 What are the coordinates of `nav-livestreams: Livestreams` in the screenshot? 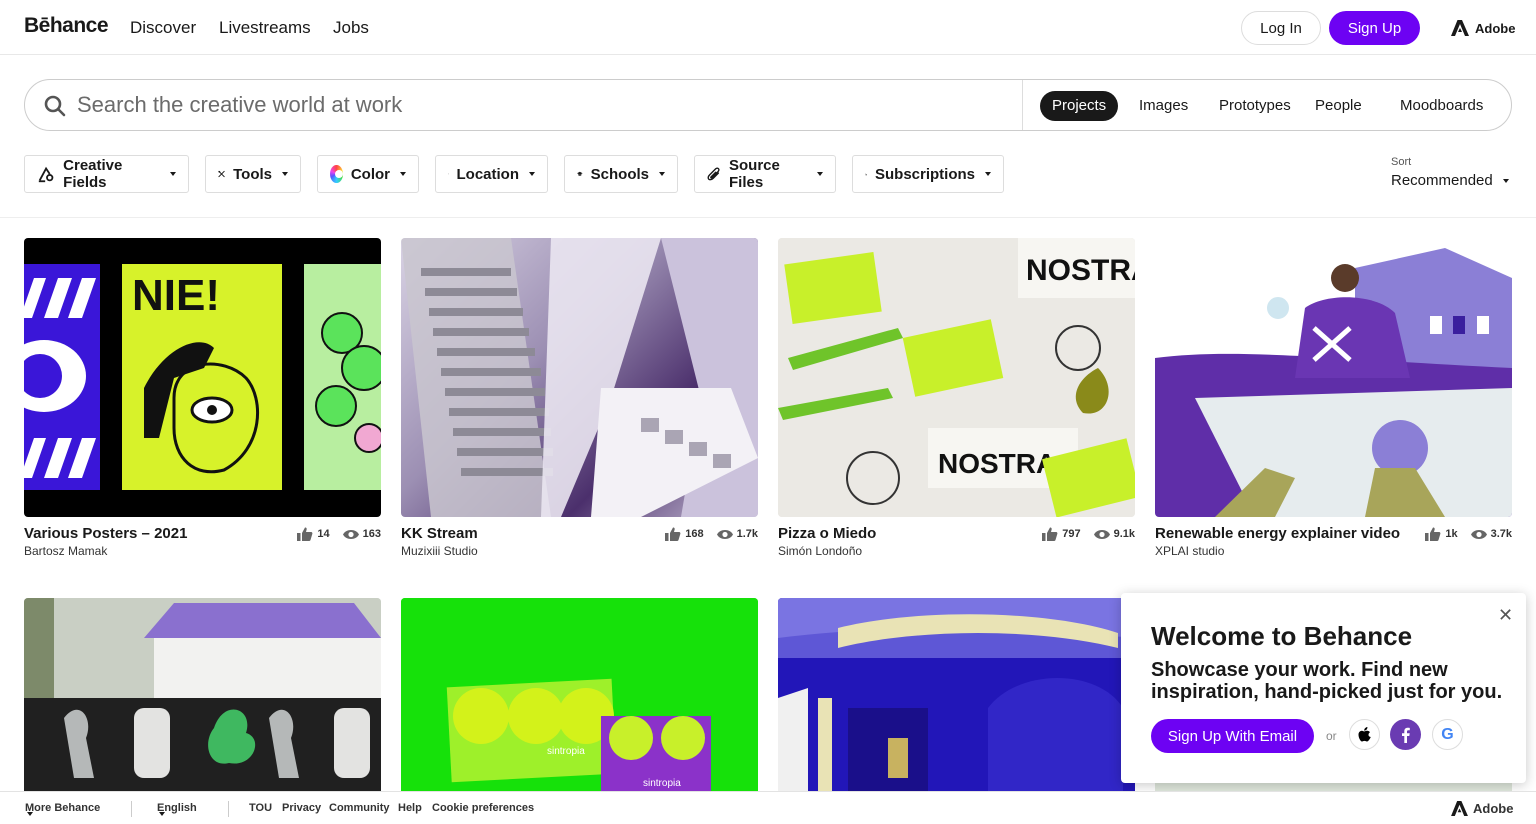 It's located at (265, 28).